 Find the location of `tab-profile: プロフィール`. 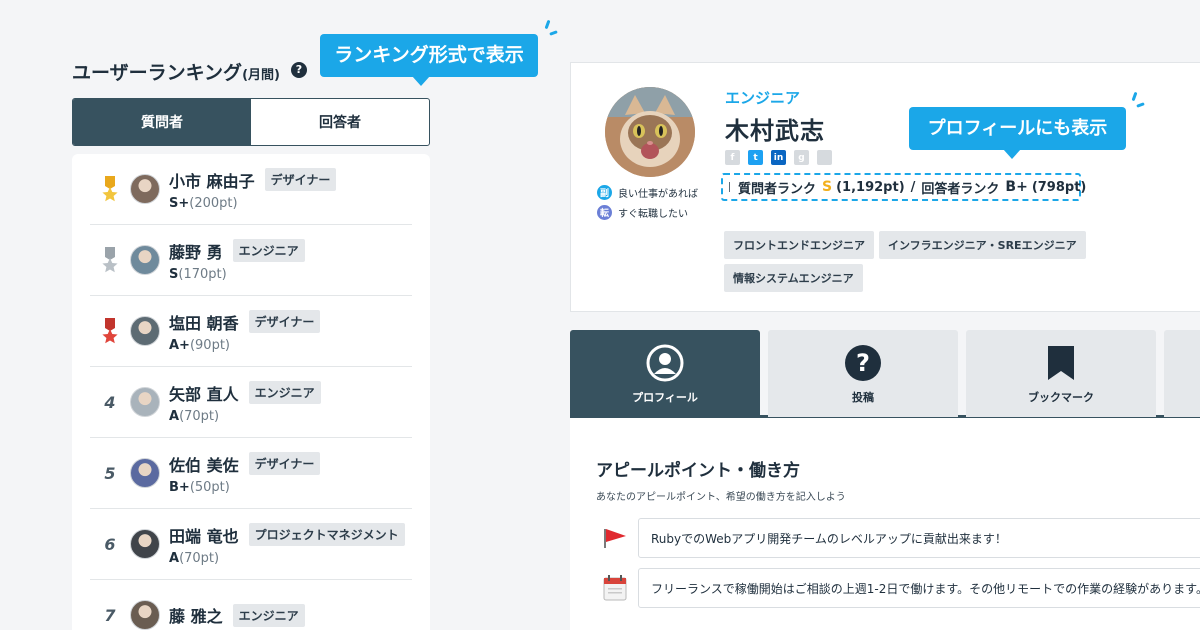

tab-profile: プロフィール is located at coordinates (665, 373).